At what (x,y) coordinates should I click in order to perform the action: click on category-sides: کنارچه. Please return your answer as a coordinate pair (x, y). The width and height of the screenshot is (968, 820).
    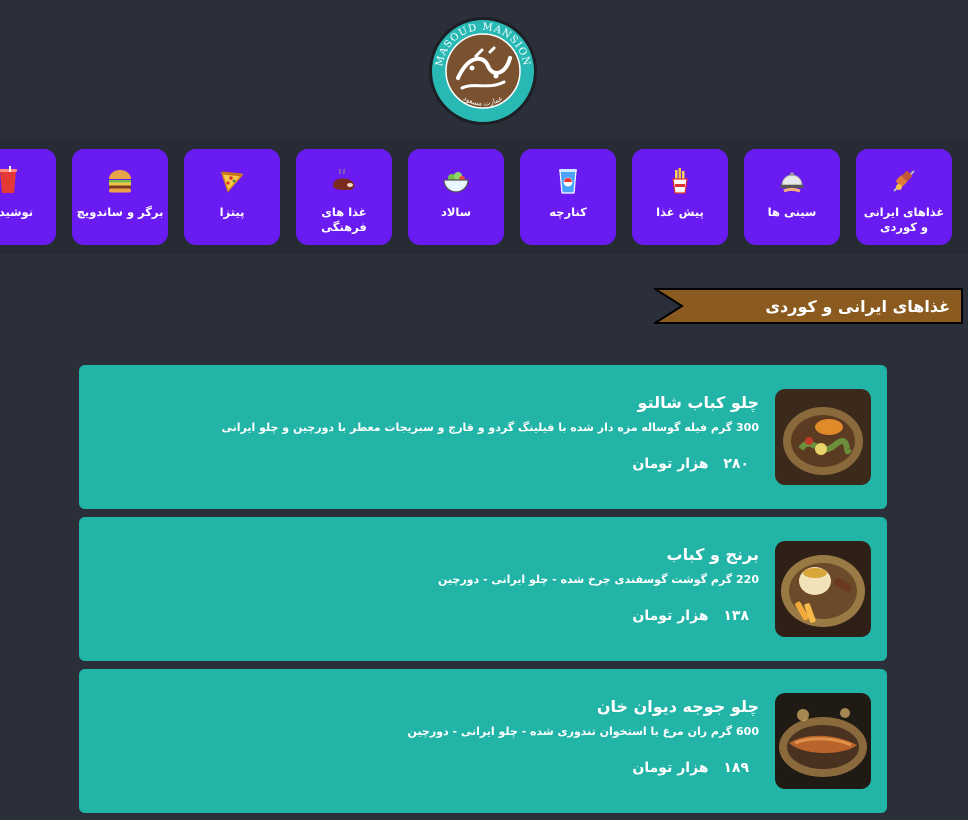
    Looking at the image, I should click on (568, 197).